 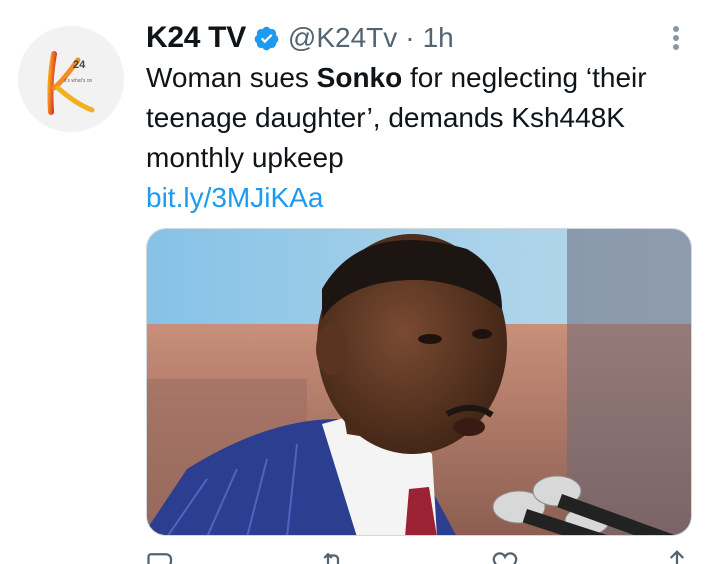 I want to click on tweet-actions, so click(x=419, y=556).